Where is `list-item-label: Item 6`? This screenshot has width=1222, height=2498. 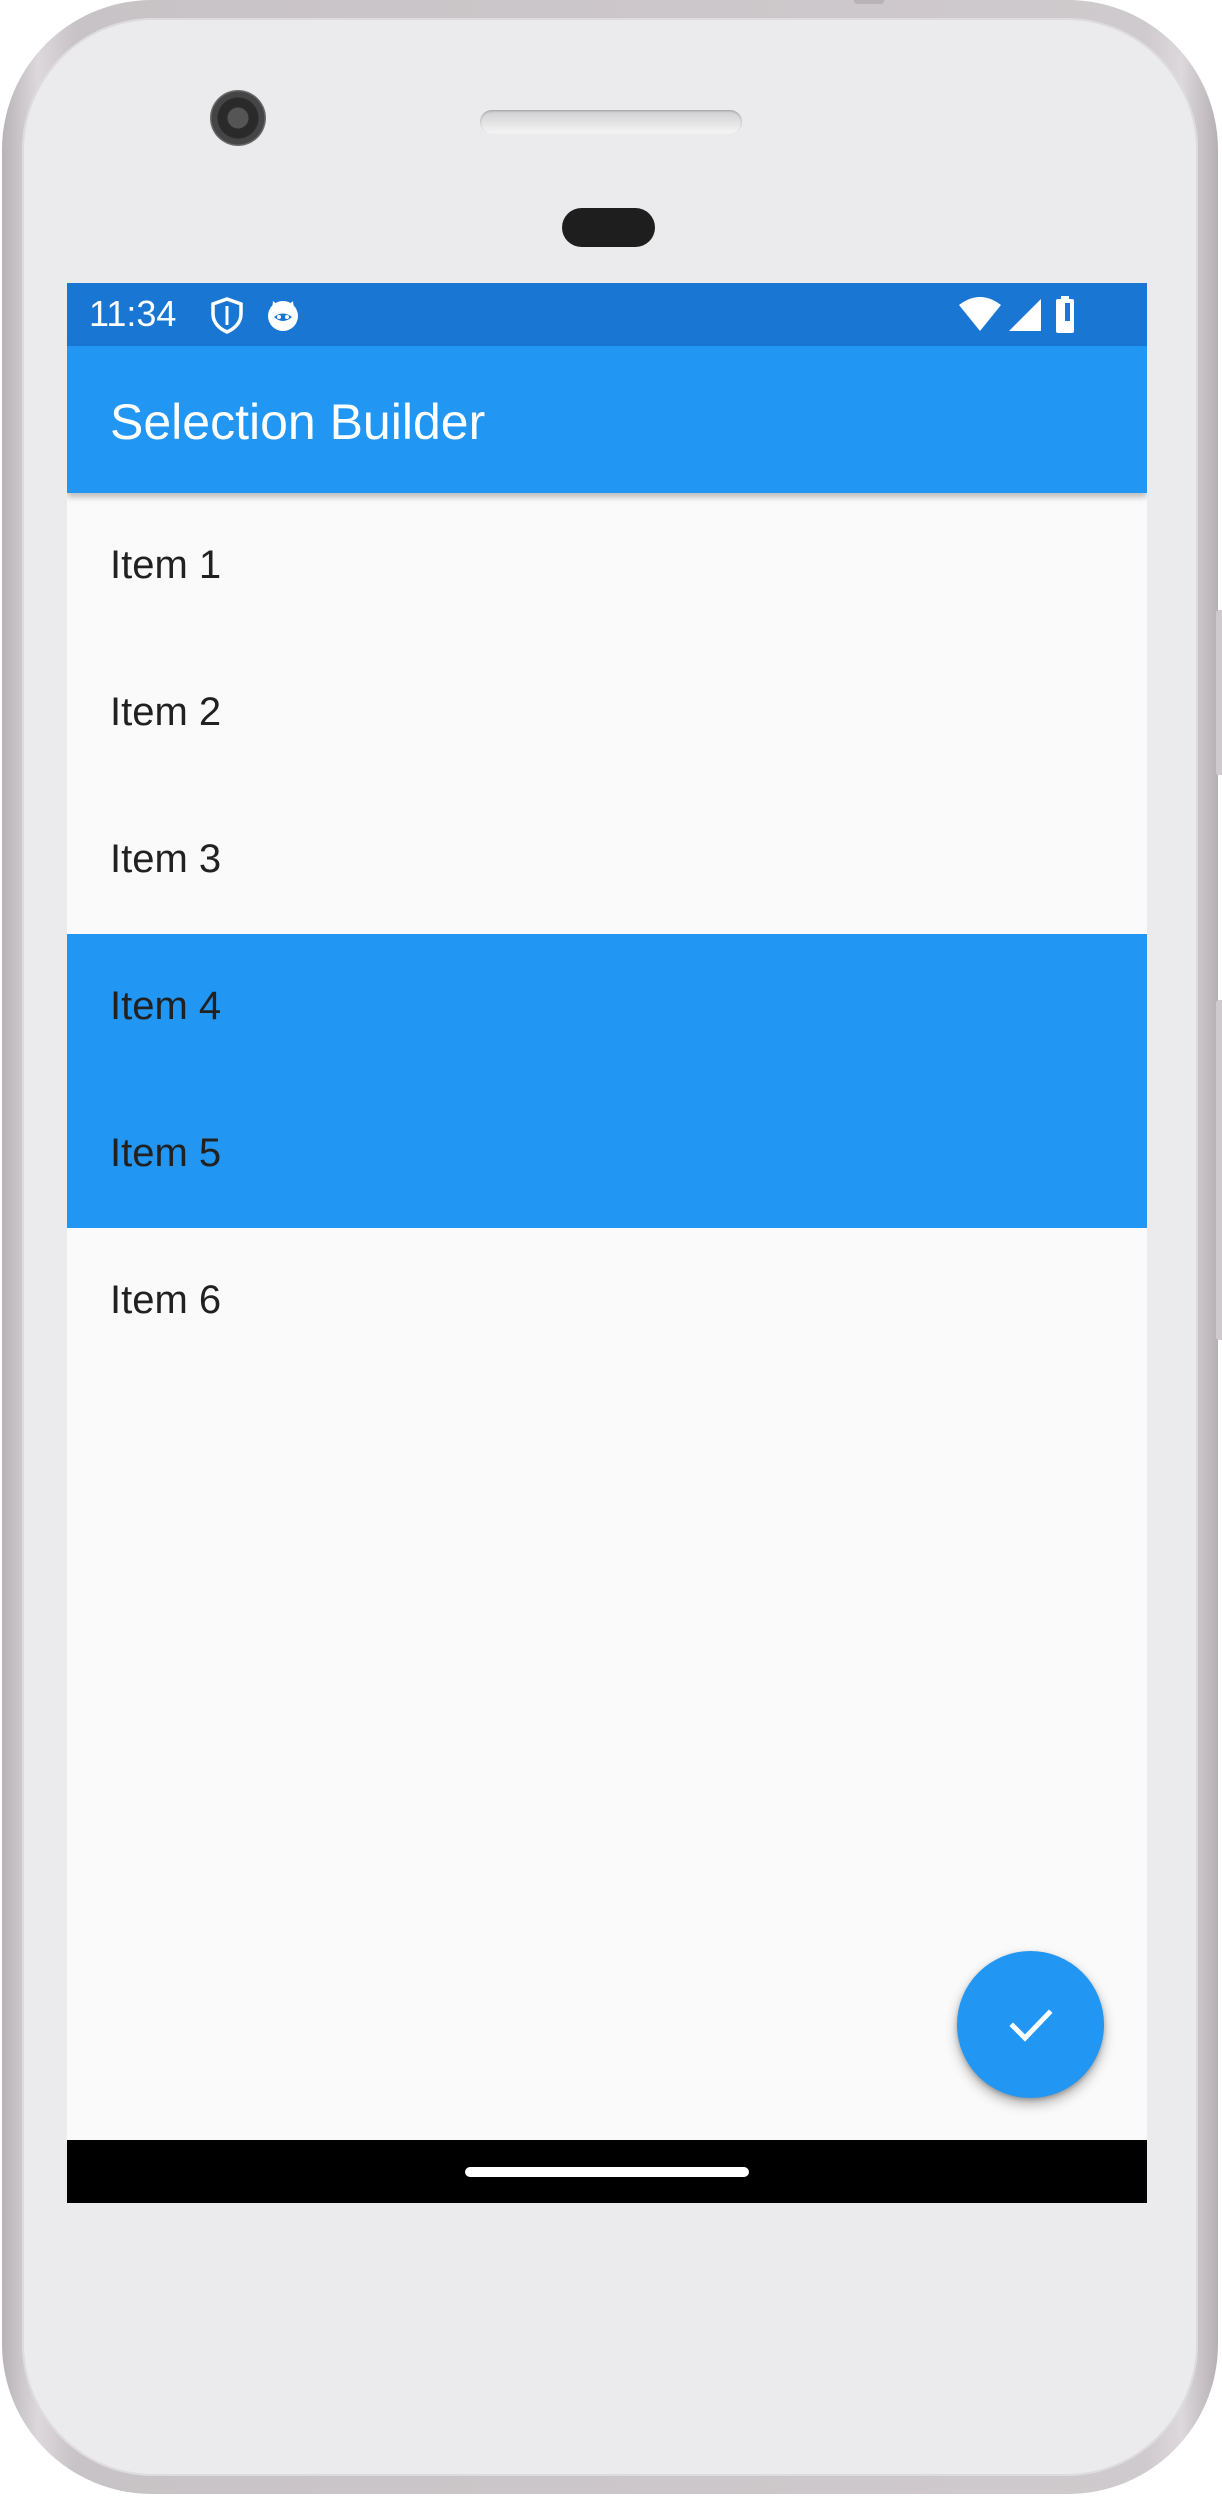 list-item-label: Item 6 is located at coordinates (166, 1300).